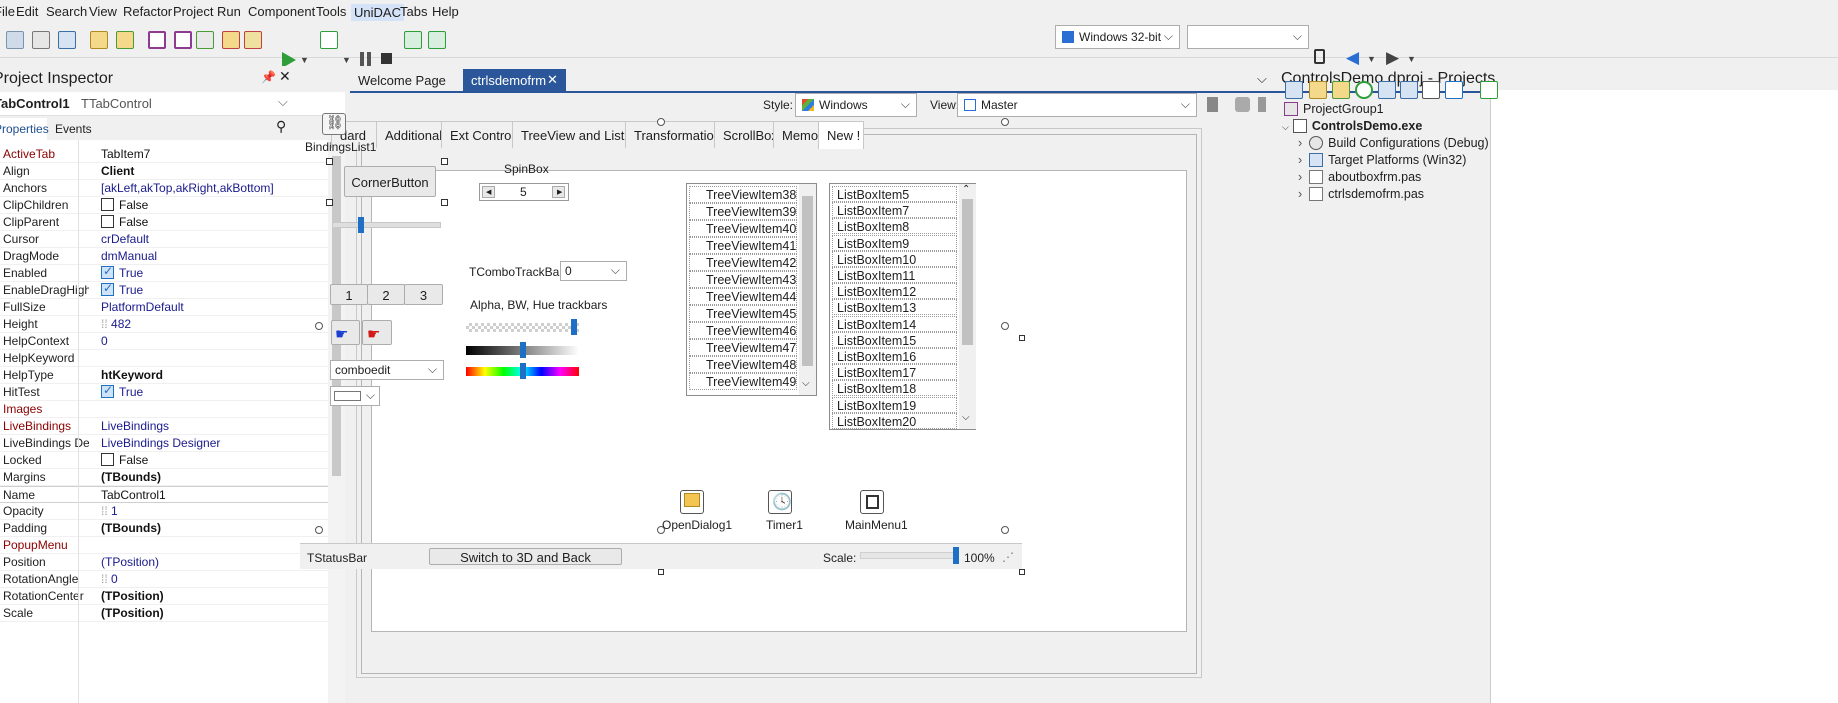  What do you see at coordinates (1352, 126) in the screenshot?
I see `tree-project-exe: ⌵ ControlsDemo.exe` at bounding box center [1352, 126].